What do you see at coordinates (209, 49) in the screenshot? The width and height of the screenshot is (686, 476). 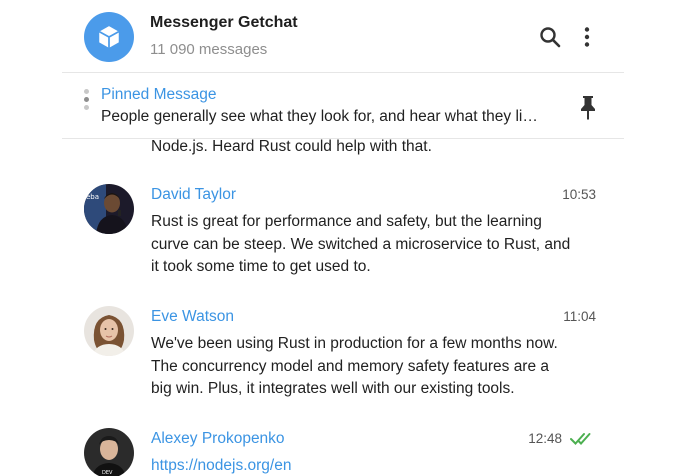 I see `message-count: 11 090 messages` at bounding box center [209, 49].